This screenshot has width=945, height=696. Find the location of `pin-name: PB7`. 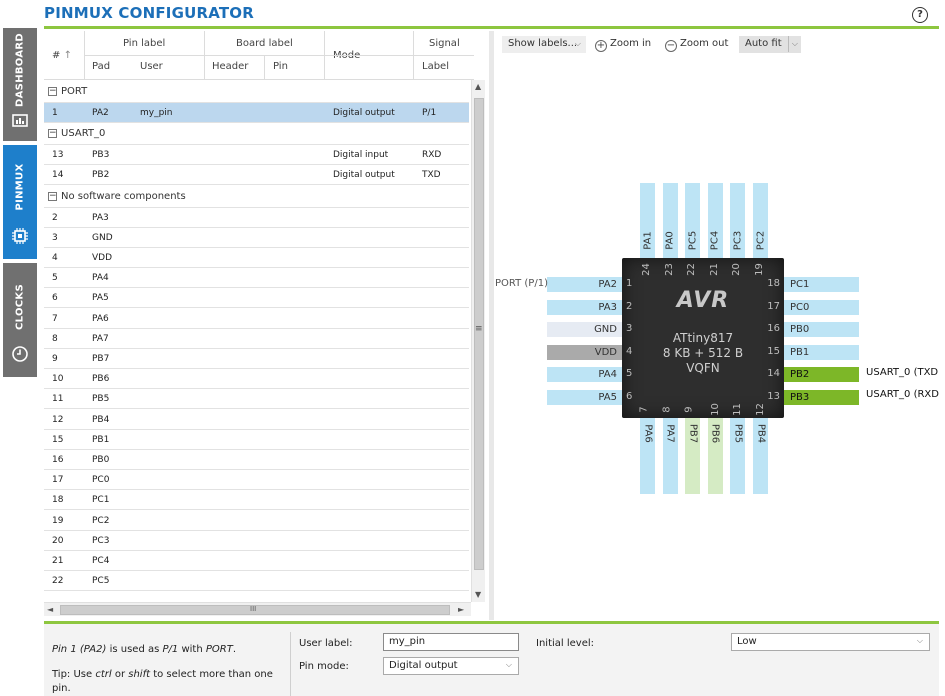

pin-name: PB7 is located at coordinates (693, 433).